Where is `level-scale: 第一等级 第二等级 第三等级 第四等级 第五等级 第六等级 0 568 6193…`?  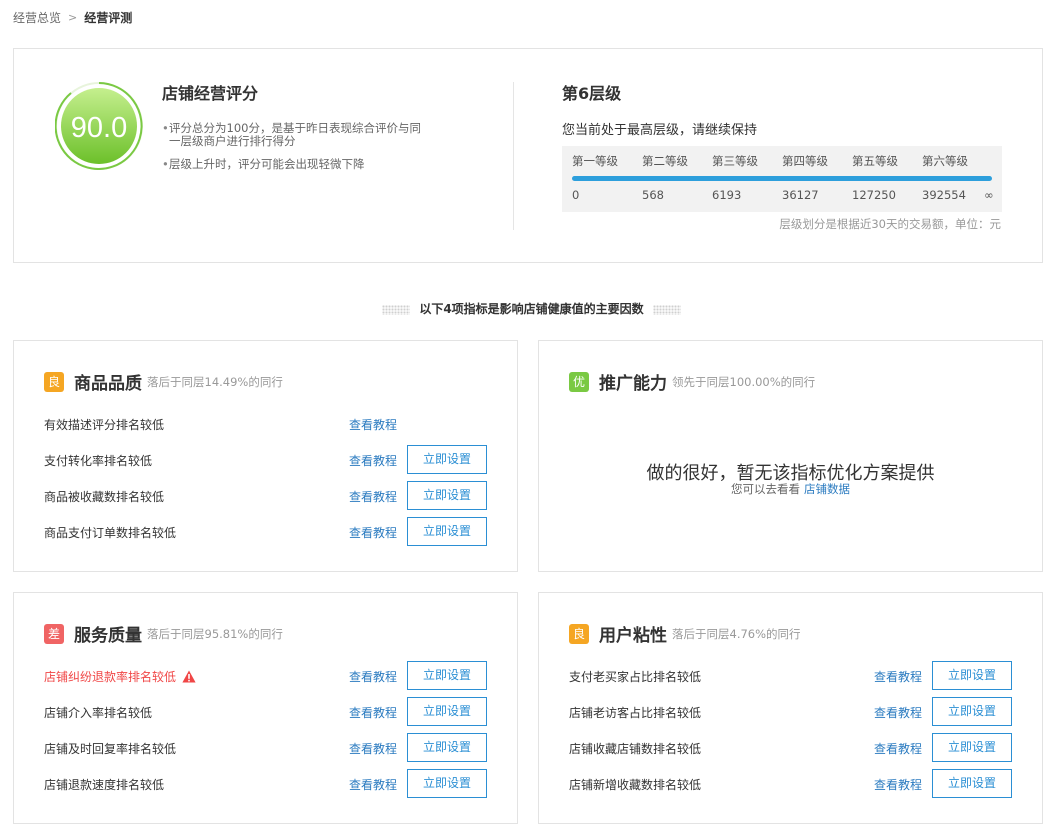 level-scale: 第一等级 第二等级 第三等级 第四等级 第五等级 第六等级 0 568 6193… is located at coordinates (782, 179).